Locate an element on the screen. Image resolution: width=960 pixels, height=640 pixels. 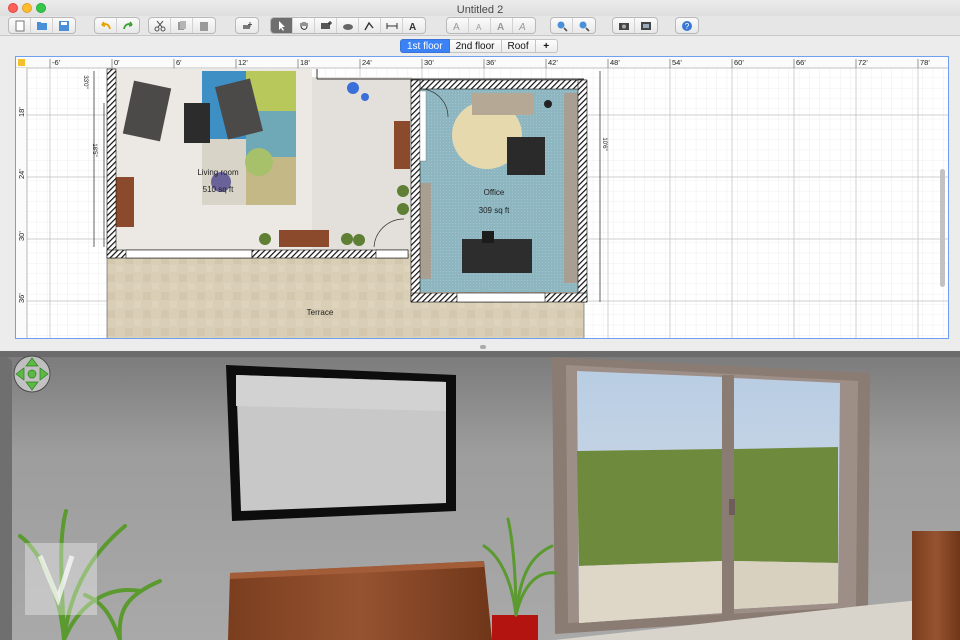
copy-button is located at coordinates (182, 25).